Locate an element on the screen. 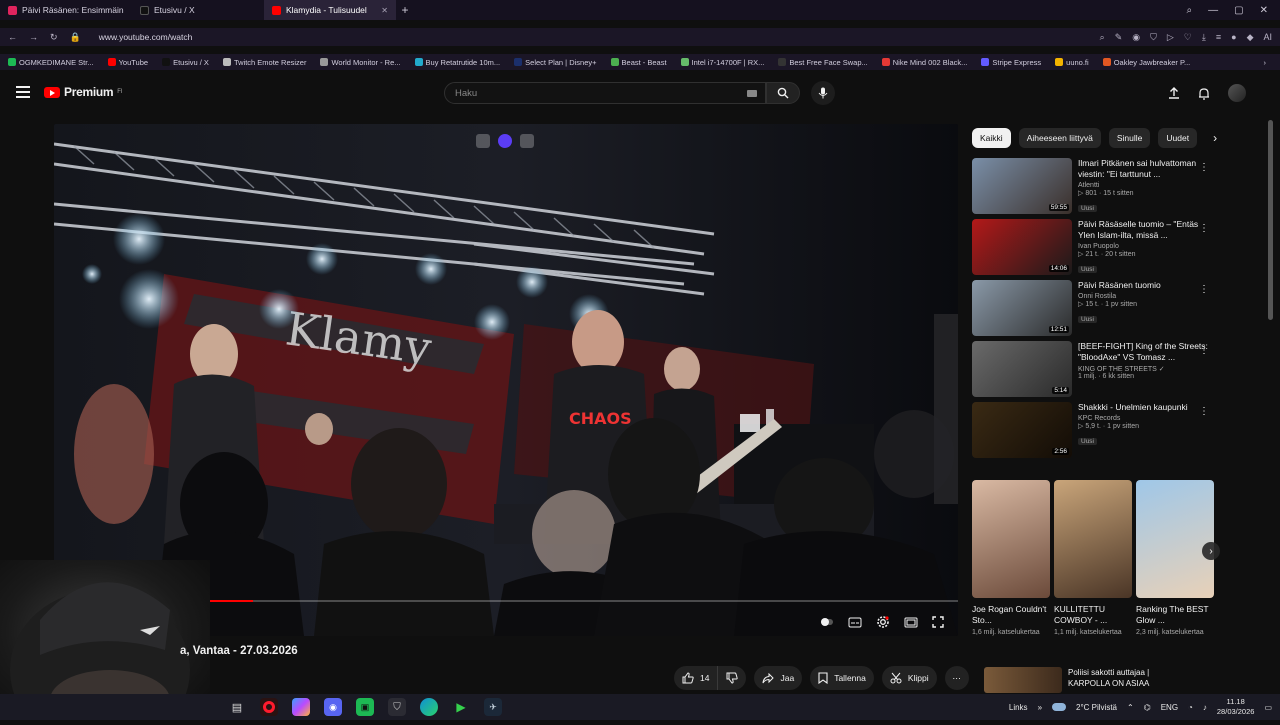  channel-name: KPC Records is located at coordinates (1143, 418).